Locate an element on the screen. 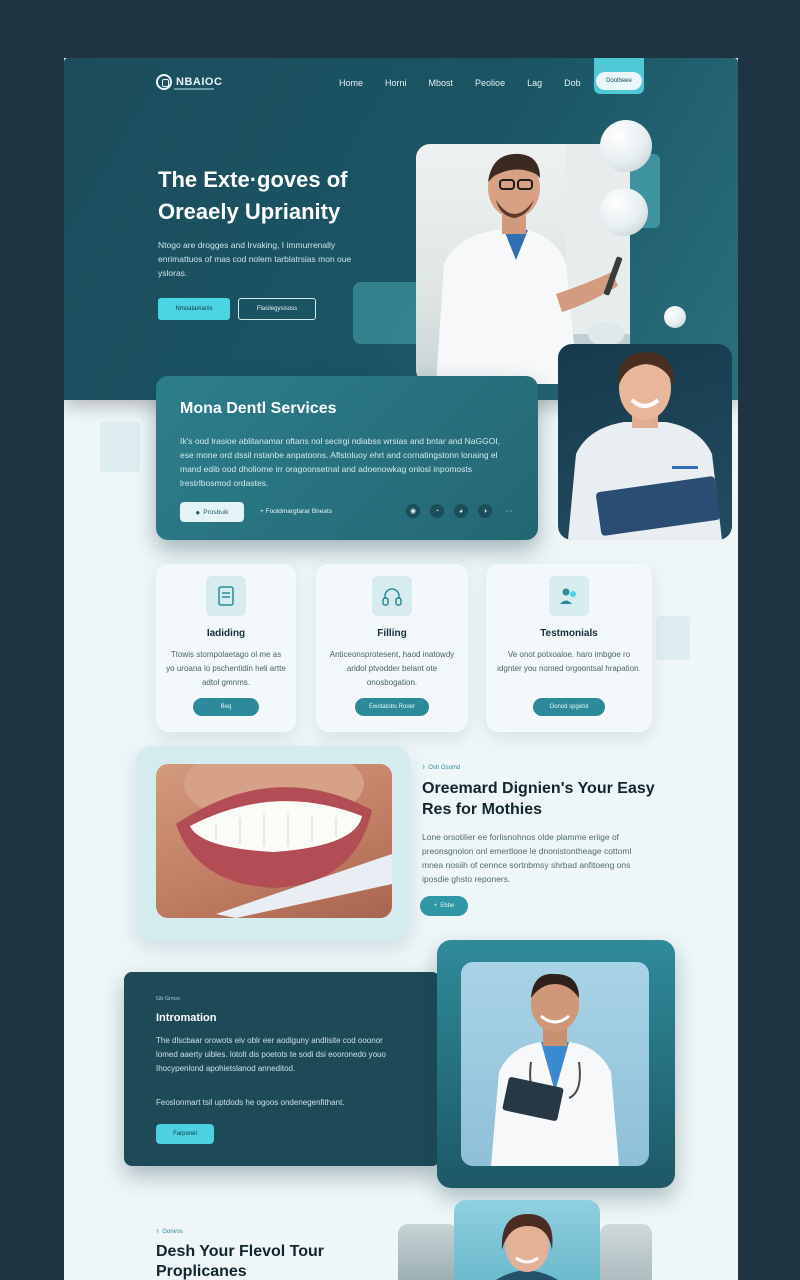 The height and width of the screenshot is (1280, 800). smile-photo-frame is located at coordinates (273, 843).